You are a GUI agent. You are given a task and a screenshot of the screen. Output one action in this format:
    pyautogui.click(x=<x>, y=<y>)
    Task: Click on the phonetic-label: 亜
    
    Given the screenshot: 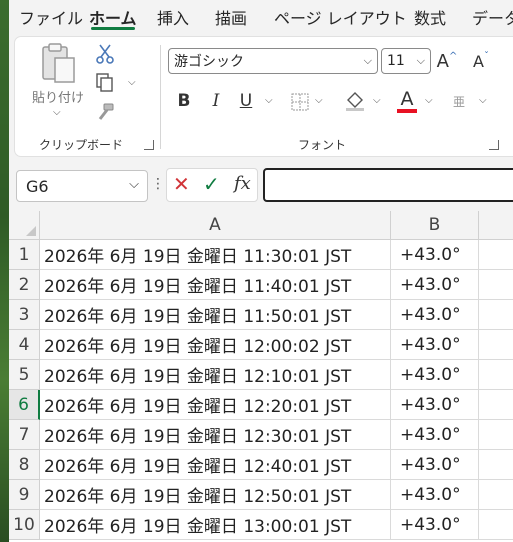 What is the action you would take?
    pyautogui.click(x=458, y=101)
    